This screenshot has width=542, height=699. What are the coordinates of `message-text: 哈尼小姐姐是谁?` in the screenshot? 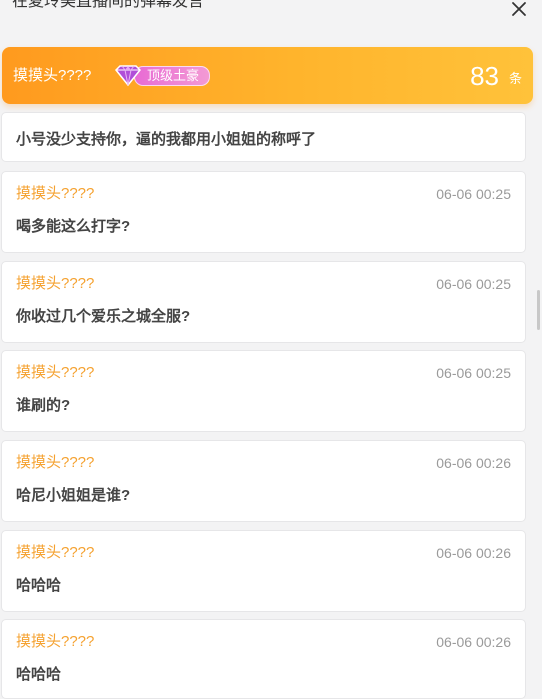 It's located at (73, 495).